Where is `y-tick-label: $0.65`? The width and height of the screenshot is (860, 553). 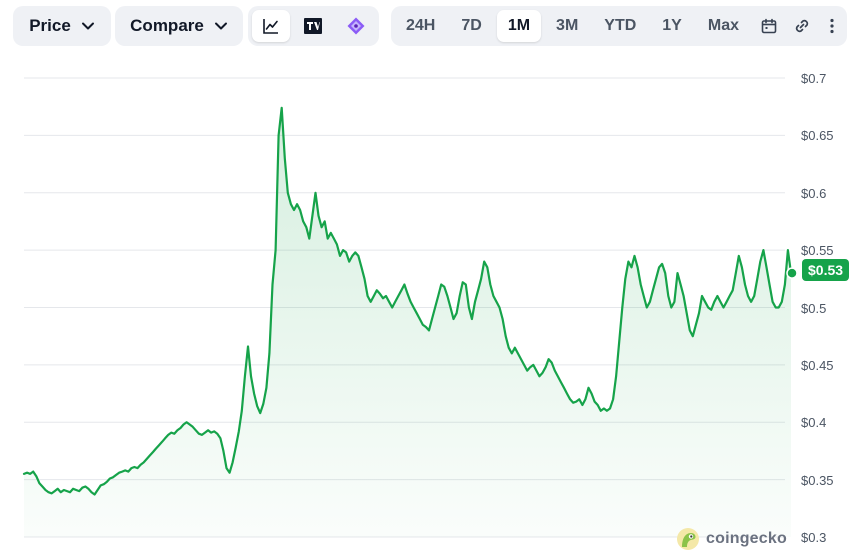 y-tick-label: $0.65 is located at coordinates (817, 136).